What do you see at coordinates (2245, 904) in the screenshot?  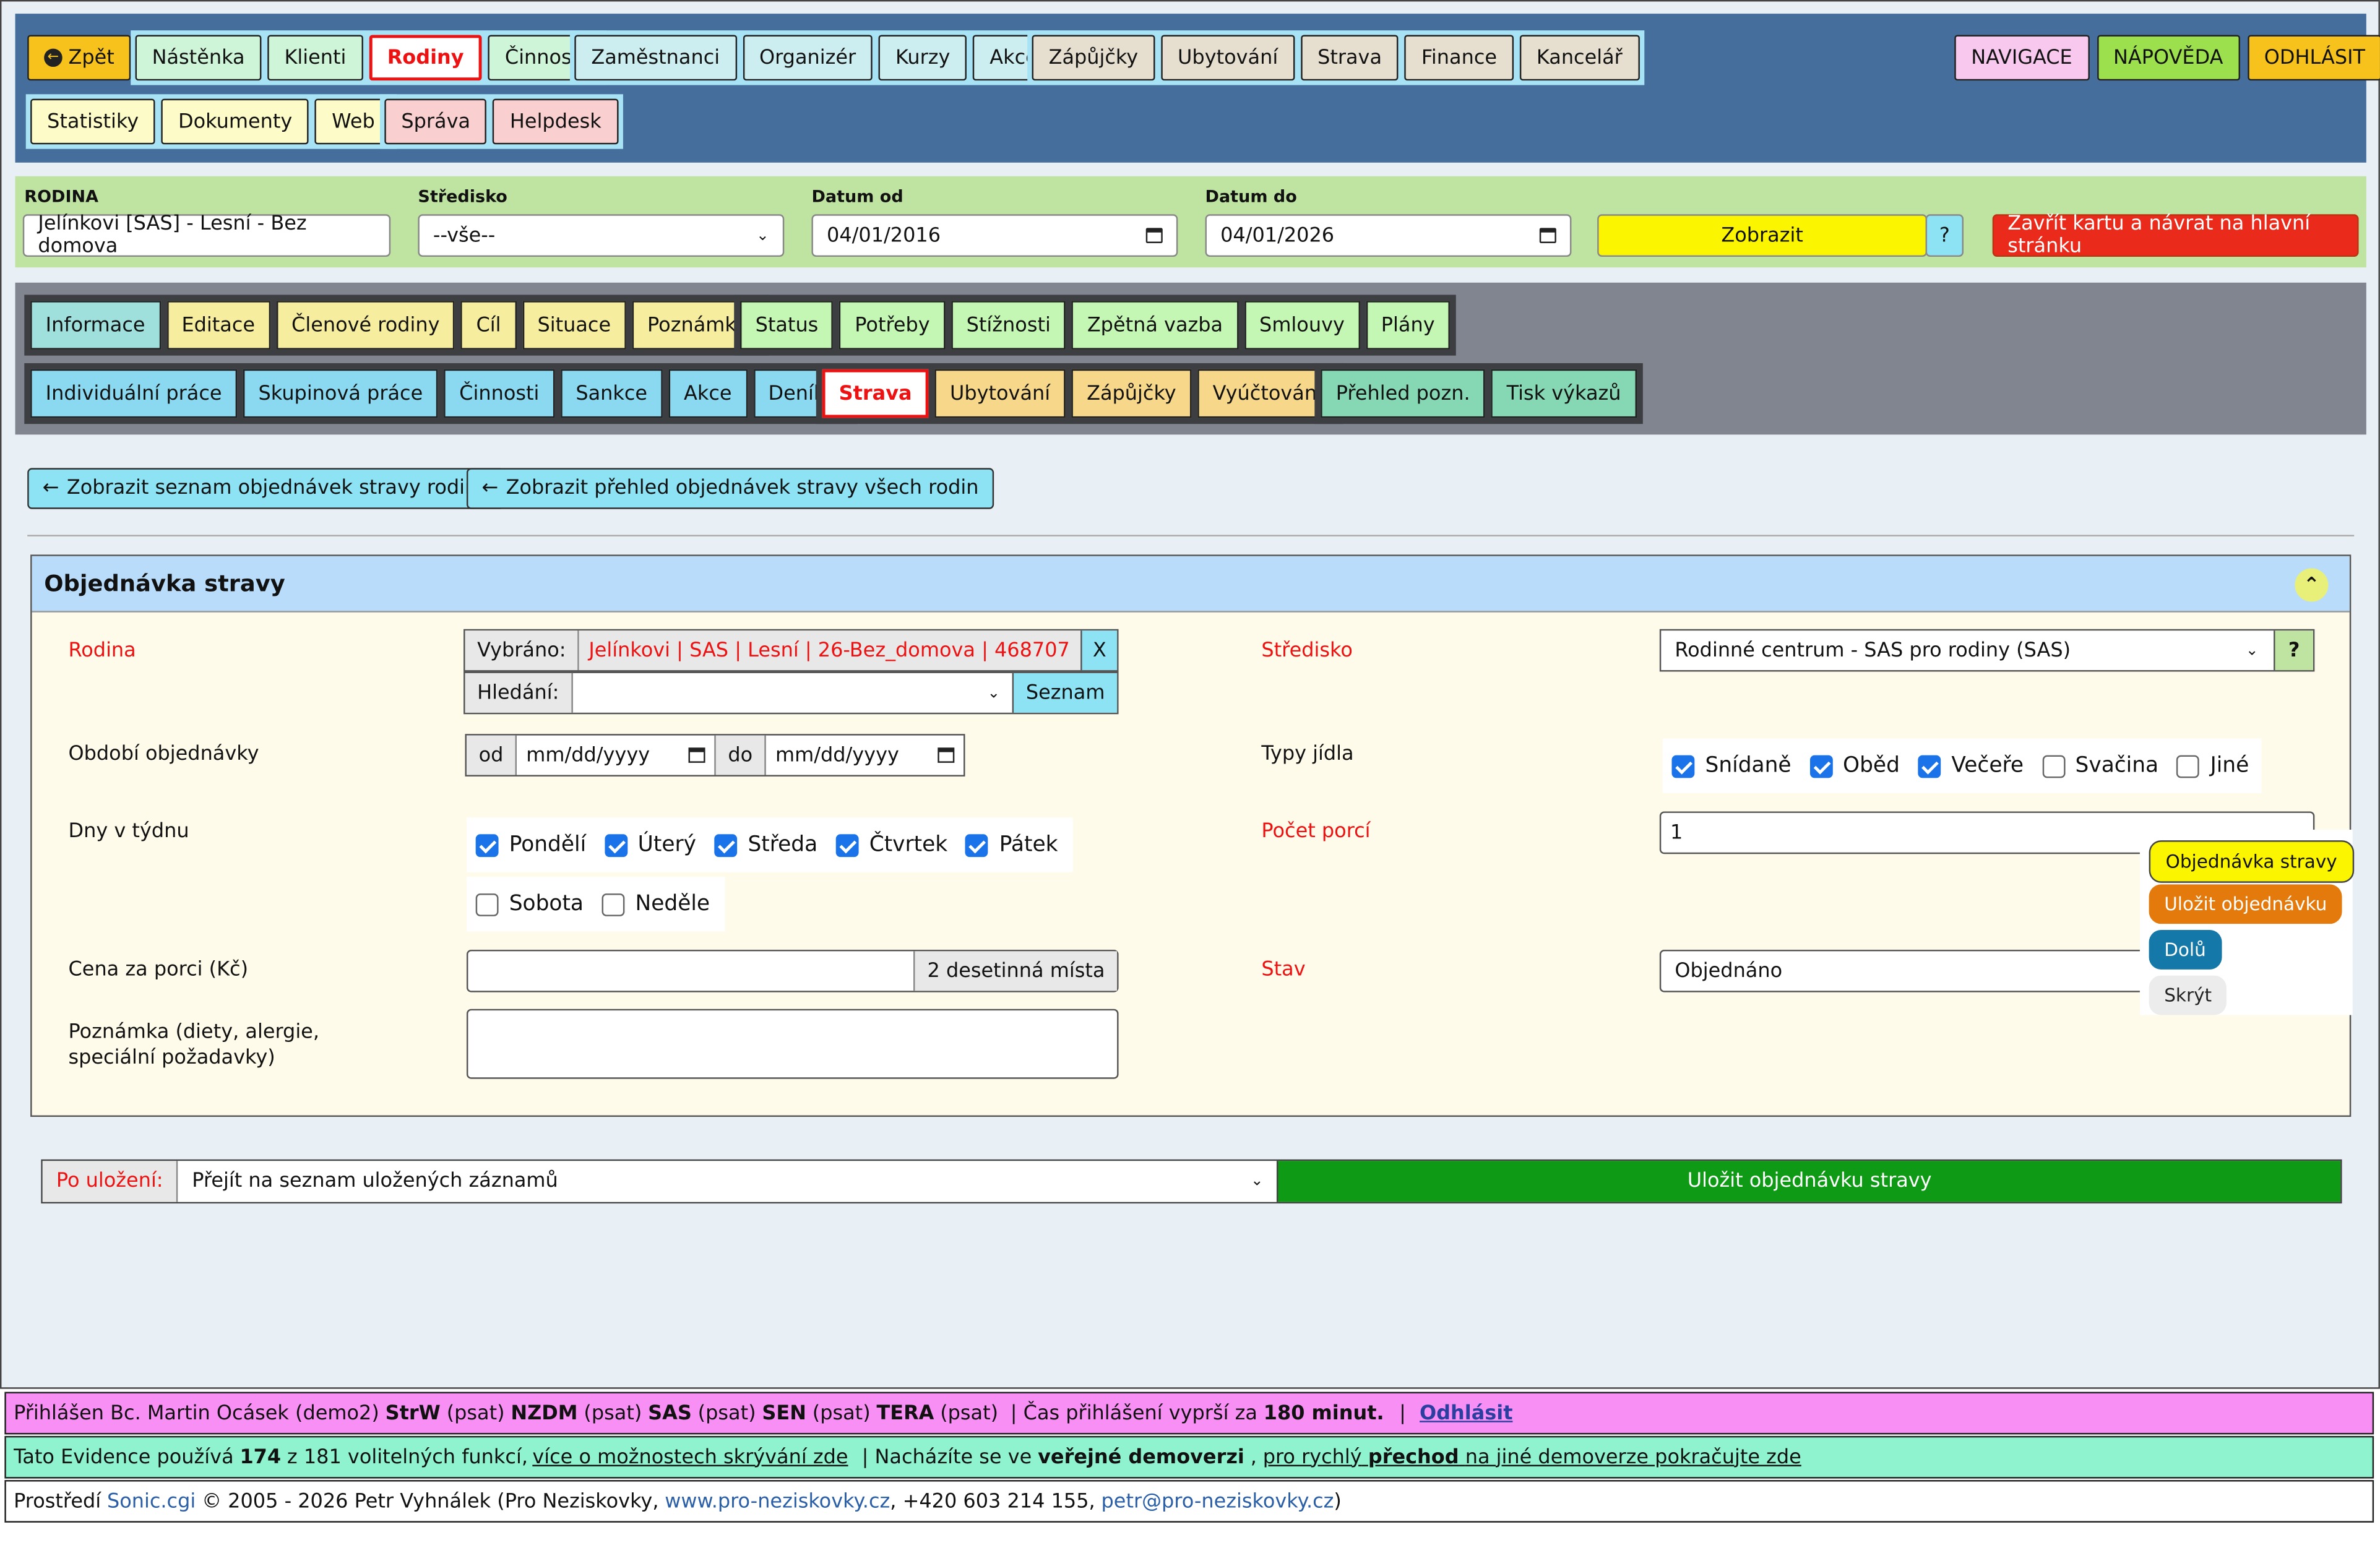 I see `float-ulozit-button: Uložit objednávku` at bounding box center [2245, 904].